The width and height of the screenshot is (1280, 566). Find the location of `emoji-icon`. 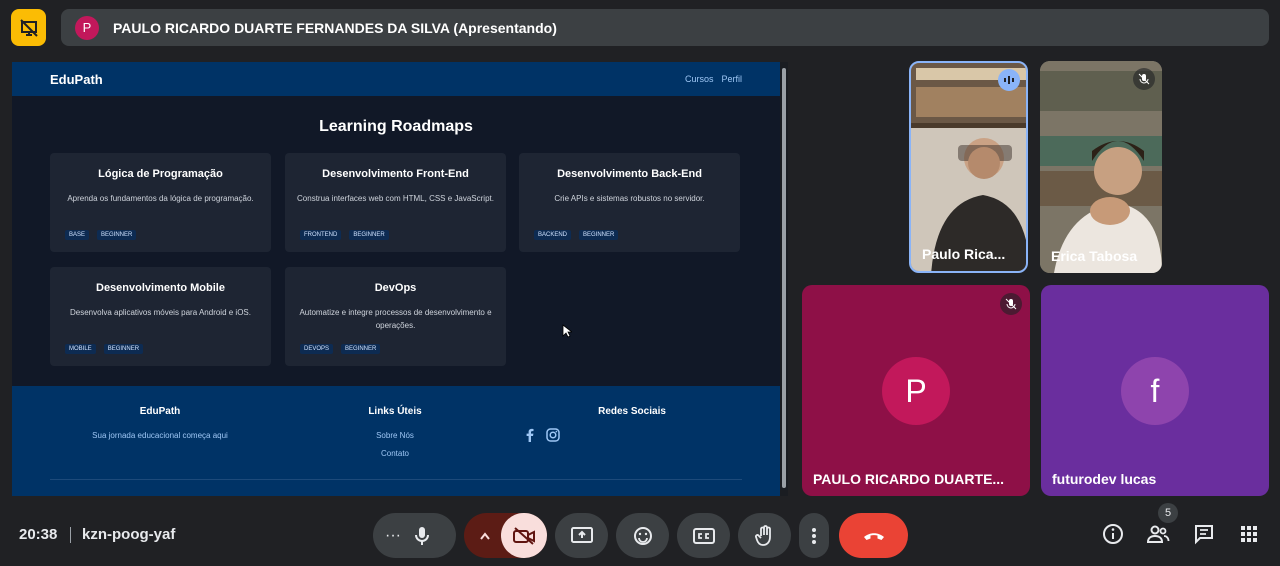

emoji-icon is located at coordinates (642, 535).